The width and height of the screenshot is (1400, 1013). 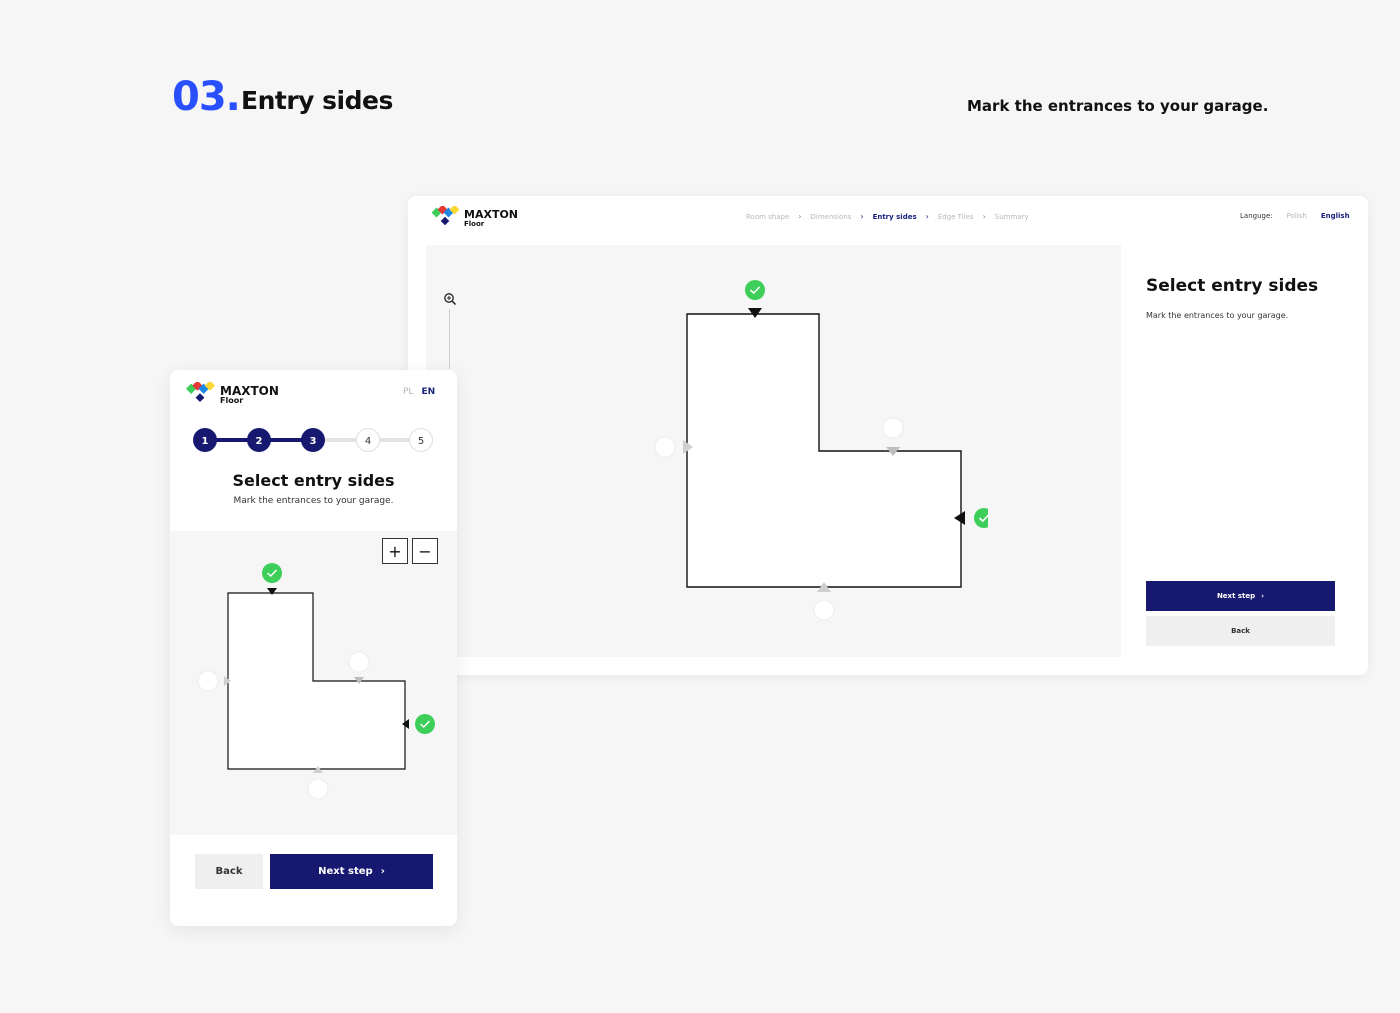 I want to click on breadcrumb-room-shape: Room shape, so click(x=767, y=217).